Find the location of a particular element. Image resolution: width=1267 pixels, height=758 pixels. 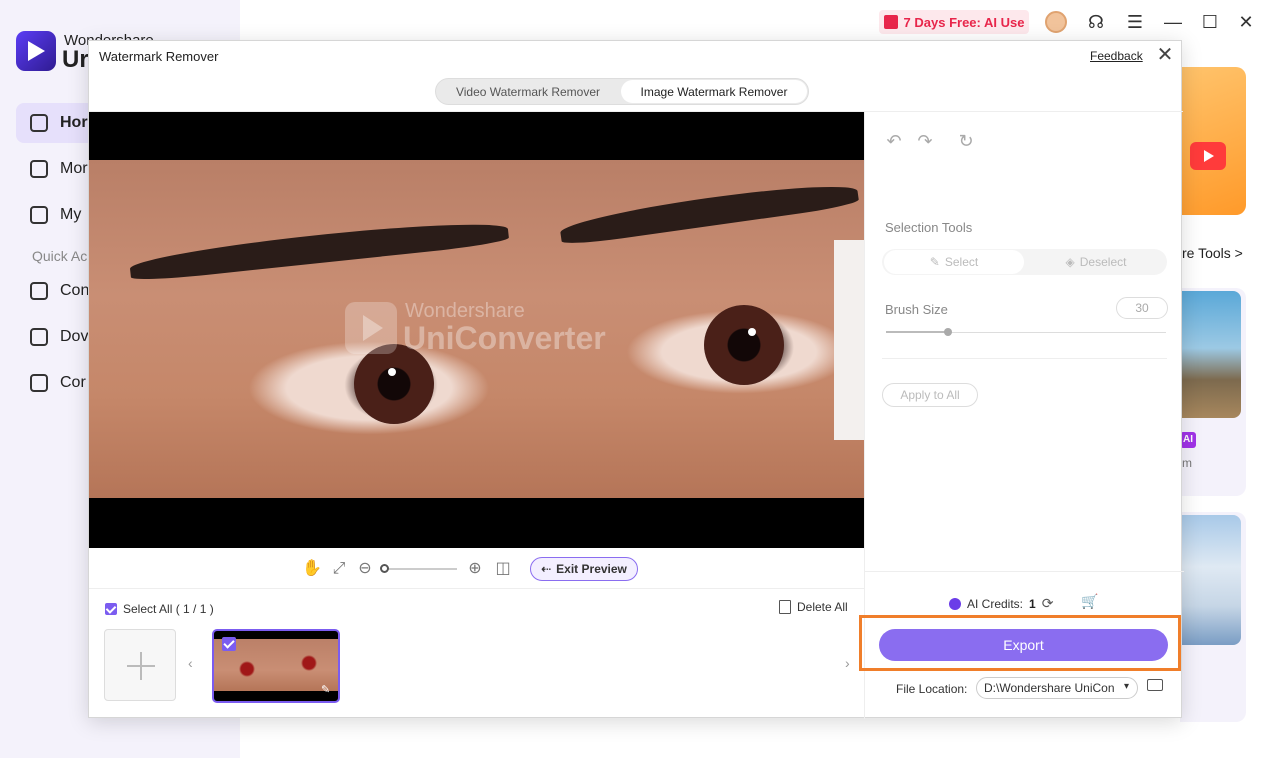

quick-access-heading: Quick Ac is located at coordinates (60, 256).